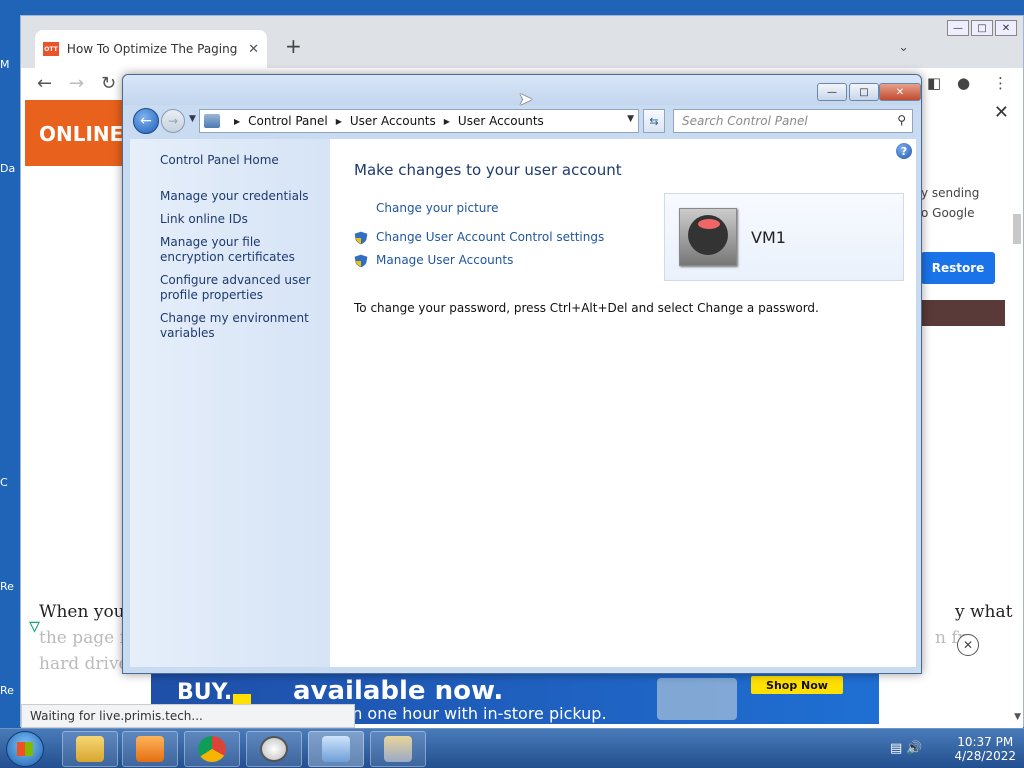  What do you see at coordinates (963, 313) in the screenshot?
I see `article-image` at bounding box center [963, 313].